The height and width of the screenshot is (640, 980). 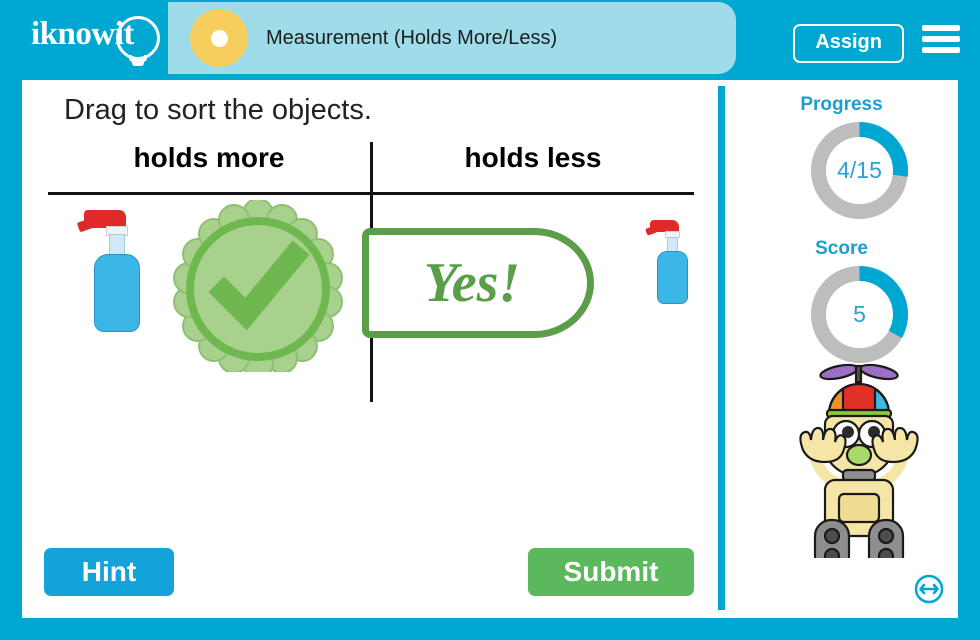 What do you see at coordinates (258, 286) in the screenshot?
I see `checkmark-seal-icon` at bounding box center [258, 286].